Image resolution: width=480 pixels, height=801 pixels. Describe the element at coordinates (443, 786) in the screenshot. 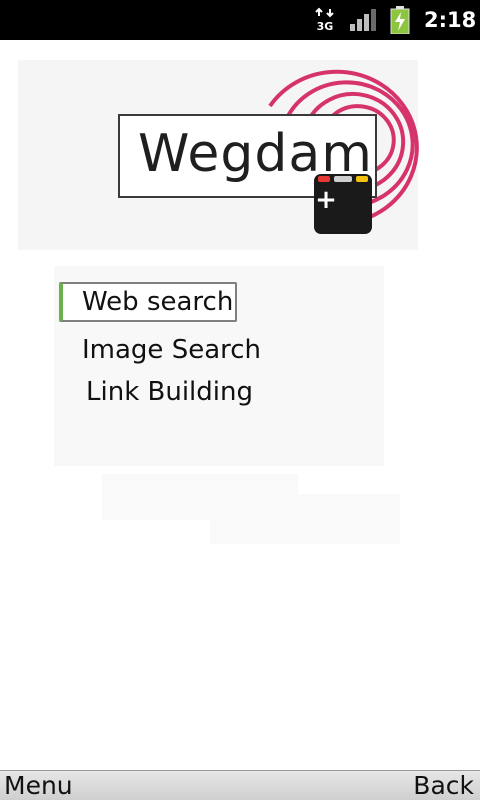

I see `back-softkey: Back` at that location.